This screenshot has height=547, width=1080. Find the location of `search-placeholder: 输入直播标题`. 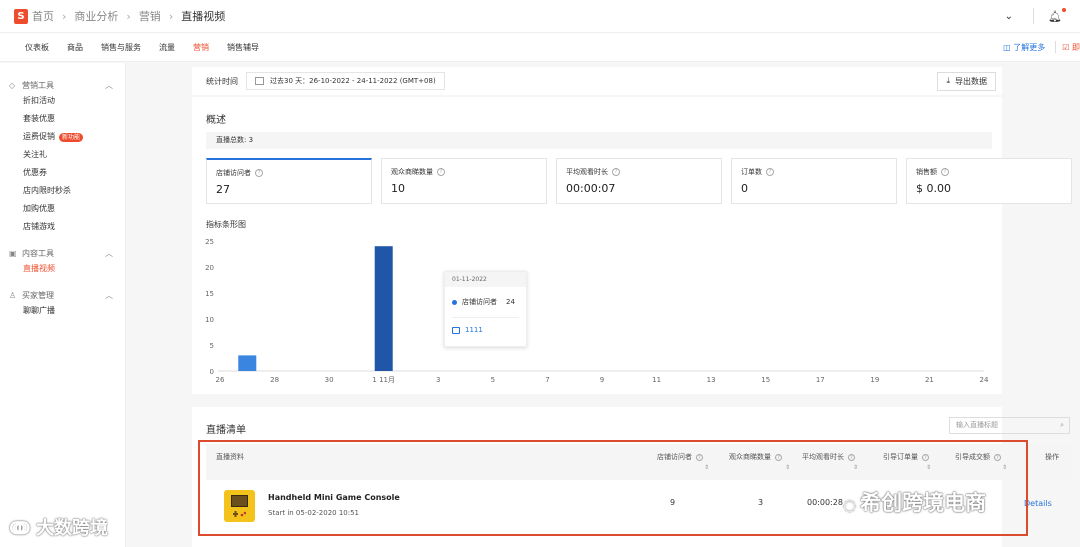

search-placeholder: 输入直播标题 is located at coordinates (977, 425).